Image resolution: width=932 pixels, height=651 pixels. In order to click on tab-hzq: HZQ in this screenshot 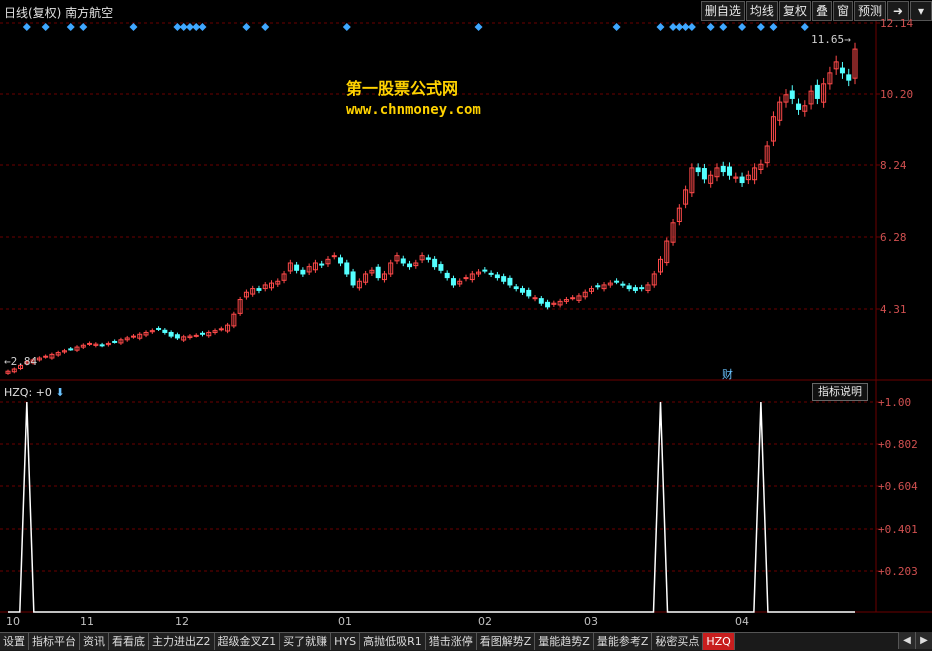, I will do `click(719, 641)`.